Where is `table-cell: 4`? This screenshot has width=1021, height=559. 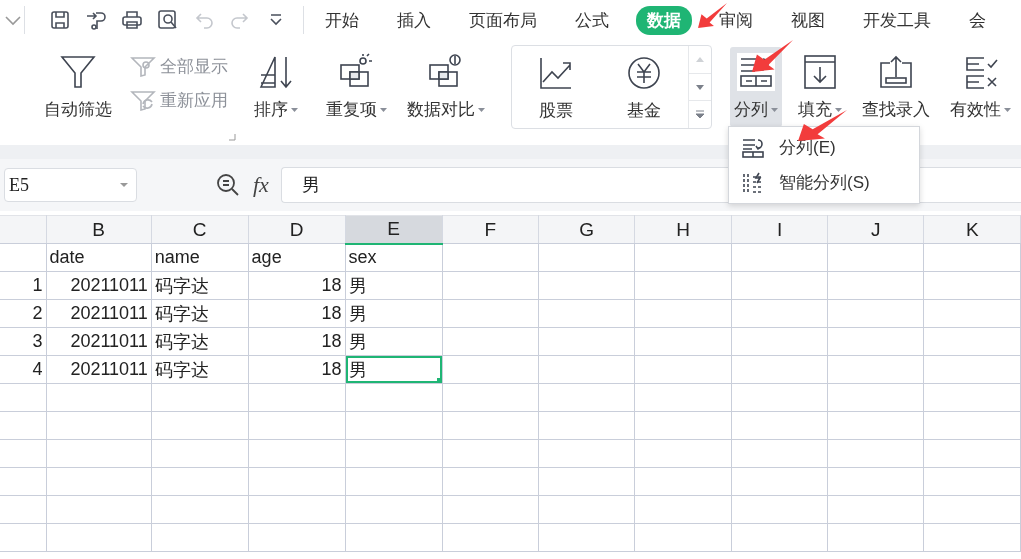
table-cell: 4 is located at coordinates (23, 369).